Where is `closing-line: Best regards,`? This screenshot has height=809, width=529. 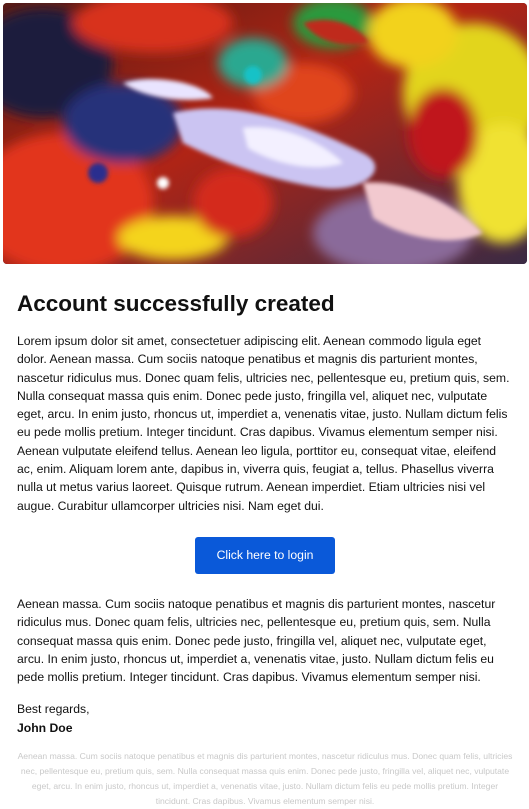 closing-line: Best regards, is located at coordinates (53, 709).